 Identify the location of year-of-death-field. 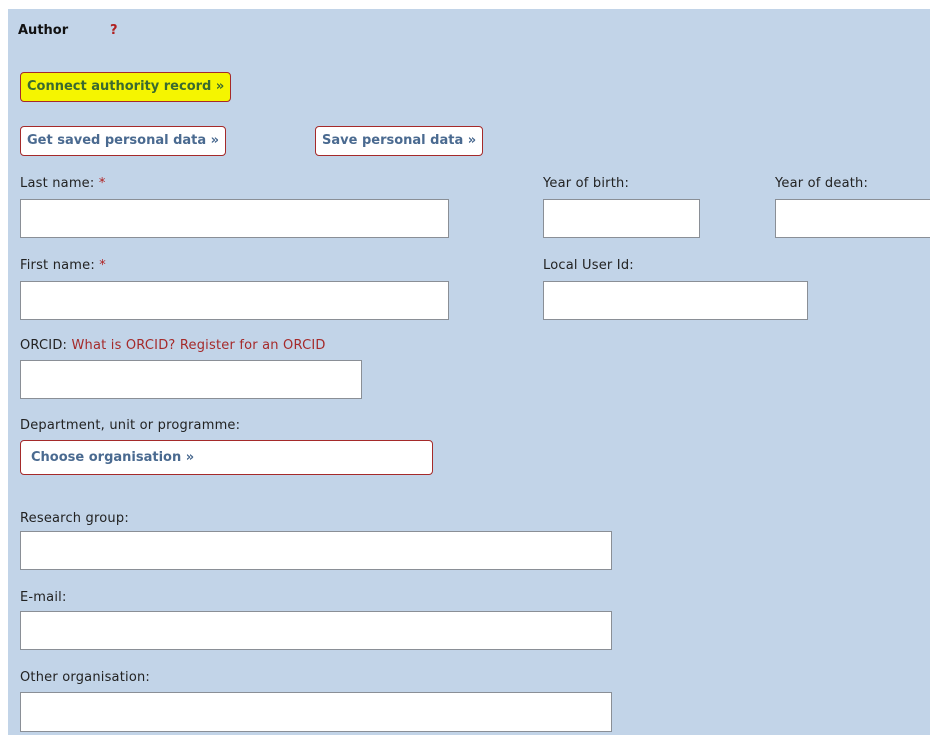
(852, 218).